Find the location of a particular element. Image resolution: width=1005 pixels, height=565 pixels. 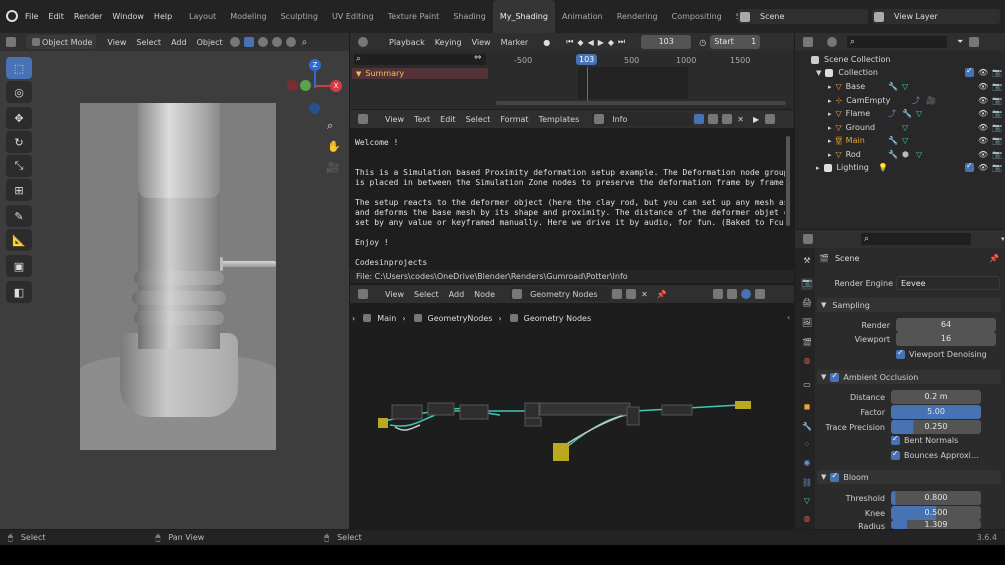

bloom-knee-field: 0.500 is located at coordinates (936, 513).